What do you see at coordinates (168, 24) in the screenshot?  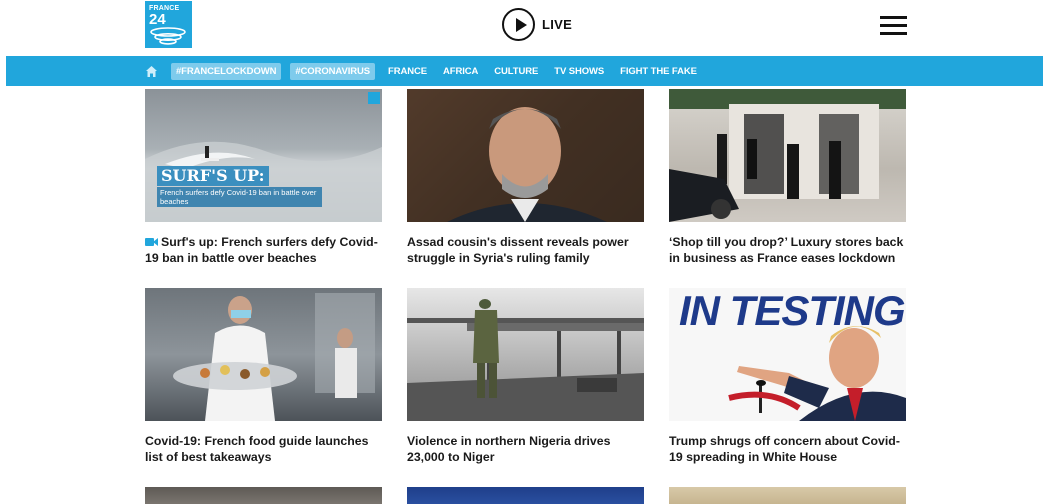 I see `france24-logo: FRANCE 24` at bounding box center [168, 24].